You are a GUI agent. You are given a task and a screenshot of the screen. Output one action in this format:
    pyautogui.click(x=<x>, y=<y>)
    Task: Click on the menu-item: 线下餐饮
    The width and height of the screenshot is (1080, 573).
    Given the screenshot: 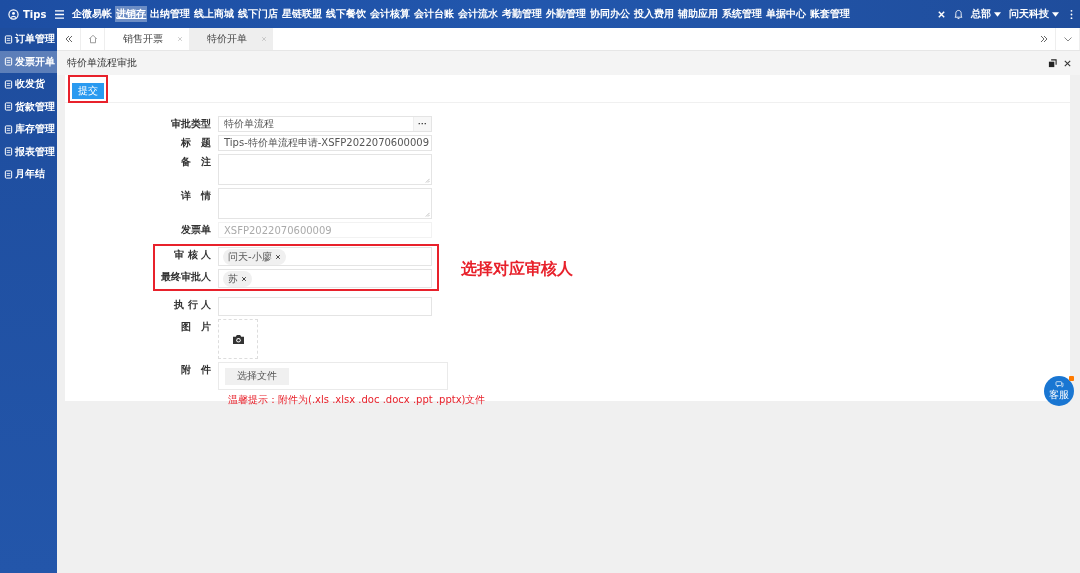 What is the action you would take?
    pyautogui.click(x=346, y=14)
    